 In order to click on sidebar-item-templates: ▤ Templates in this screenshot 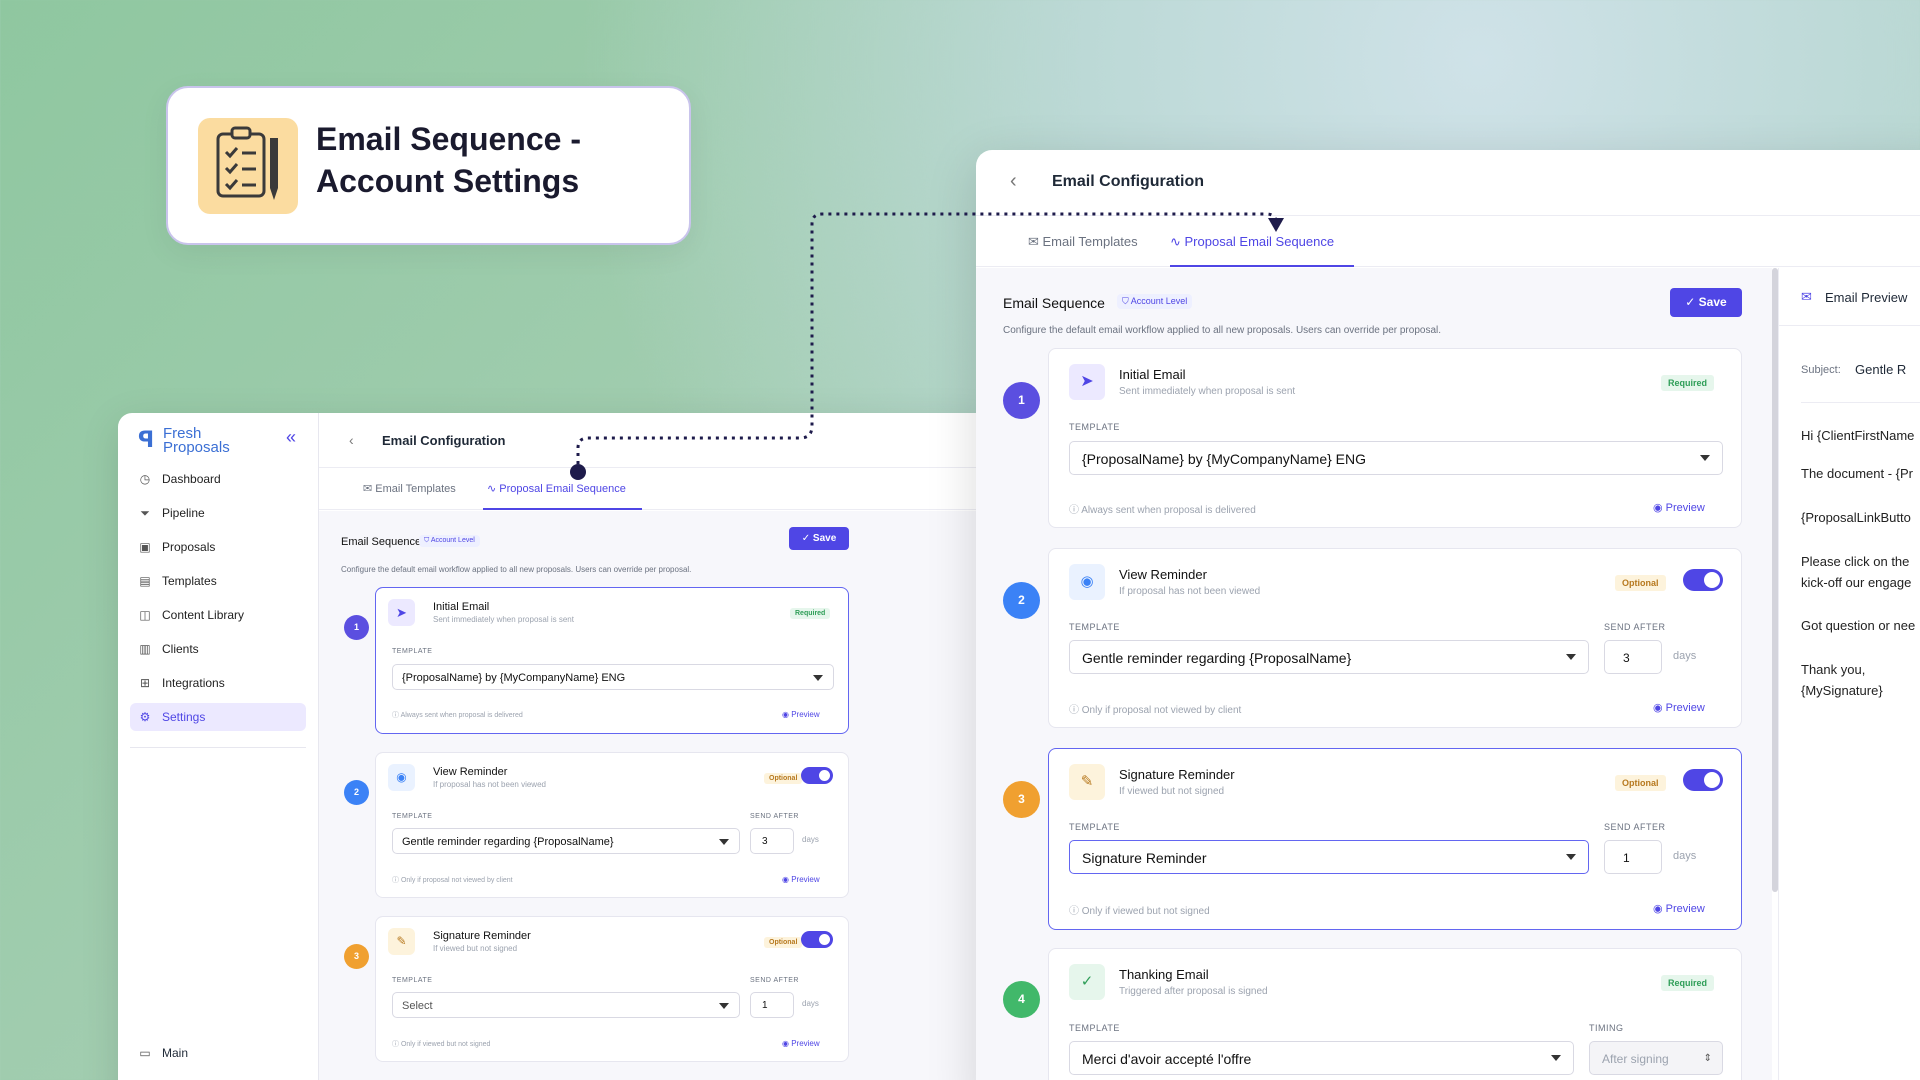, I will do `click(218, 581)`.